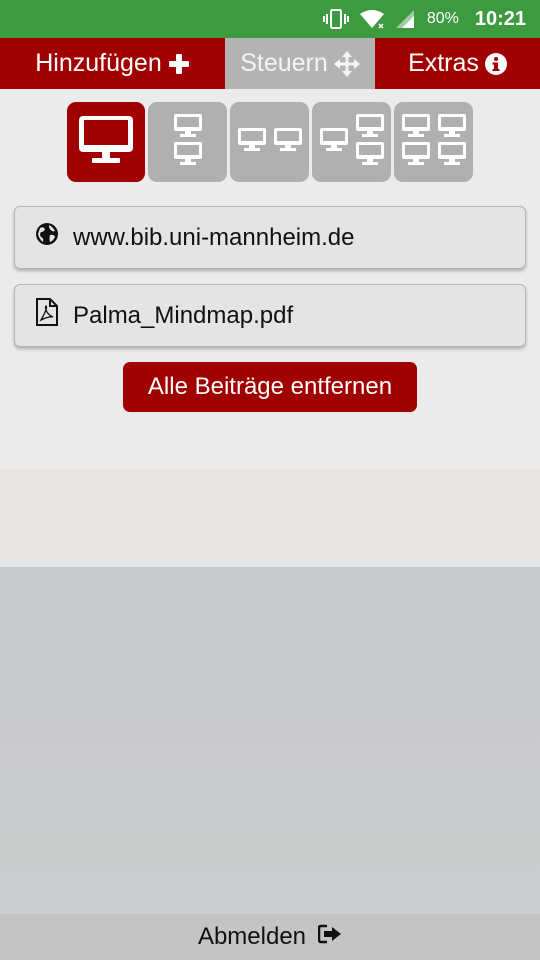 Image resolution: width=540 pixels, height=960 pixels. I want to click on tab-control-label: Steuern, so click(284, 63).